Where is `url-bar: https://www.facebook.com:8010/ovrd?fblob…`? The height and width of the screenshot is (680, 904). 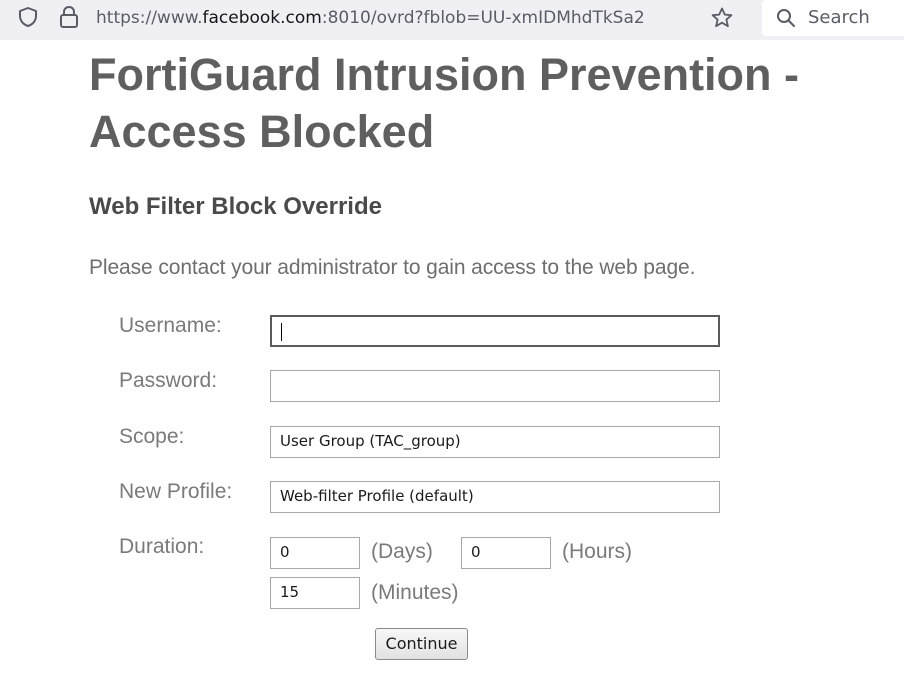 url-bar: https://www.facebook.com:8010/ovrd?fblob… is located at coordinates (397, 19).